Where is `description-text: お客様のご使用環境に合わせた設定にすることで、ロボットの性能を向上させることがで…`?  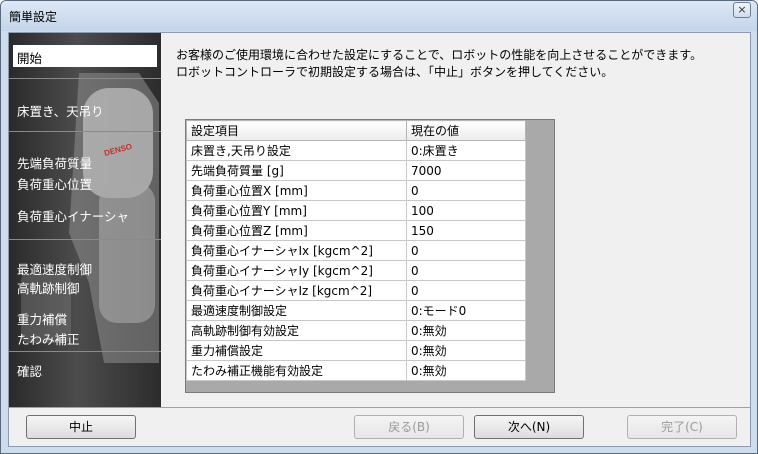 description-text: お客様のご使用環境に合わせた設定にすることで、ロボットの性能を向上させることがで… is located at coordinates (439, 64).